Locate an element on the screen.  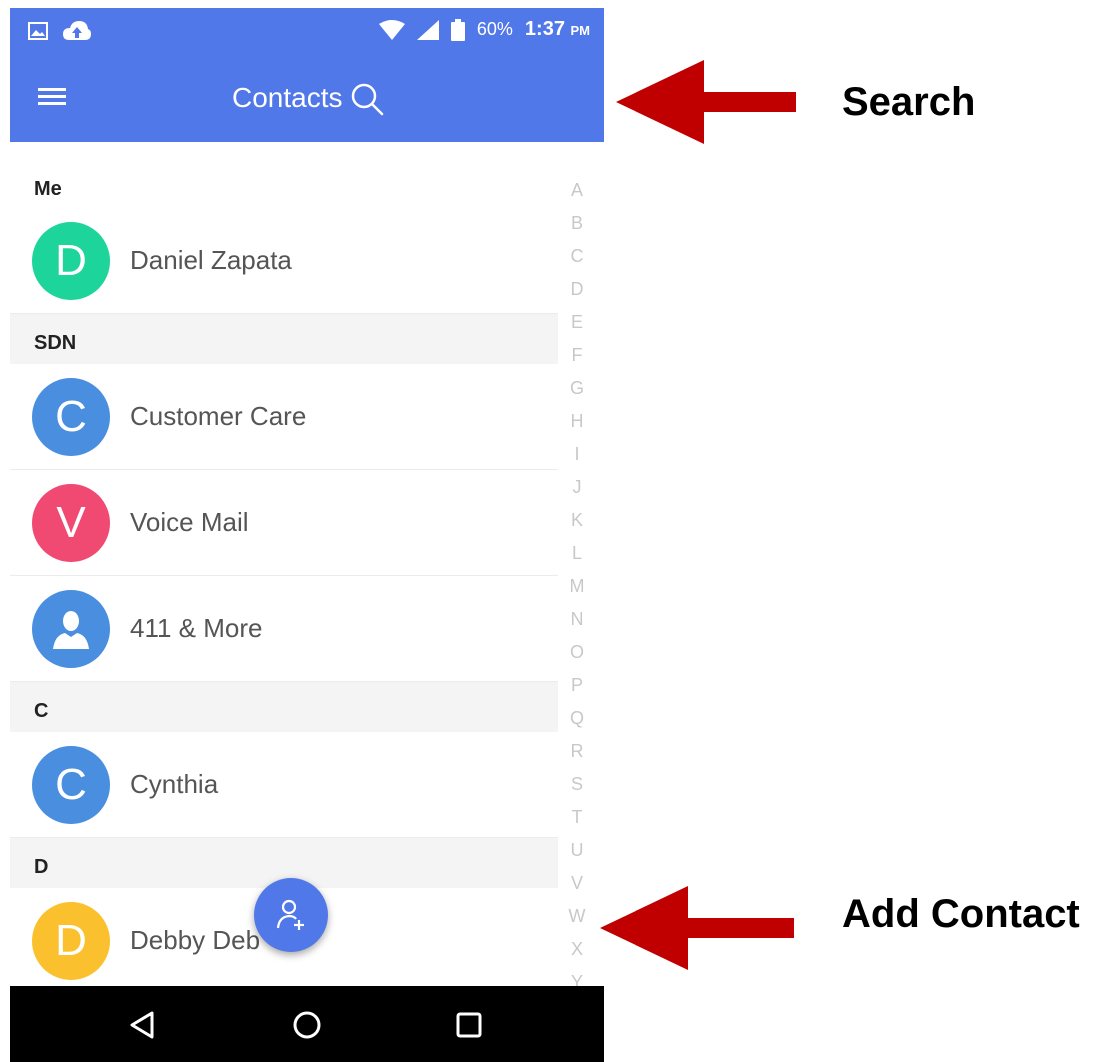
contact-row-daniel-zapata: D Daniel Zapata is located at coordinates (284, 261).